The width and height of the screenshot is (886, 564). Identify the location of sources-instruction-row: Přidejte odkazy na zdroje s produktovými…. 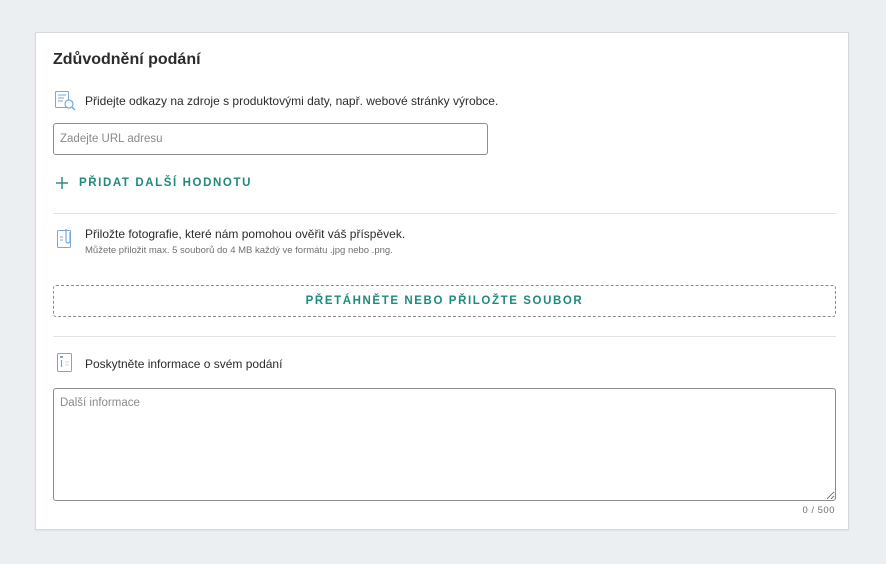
(275, 101).